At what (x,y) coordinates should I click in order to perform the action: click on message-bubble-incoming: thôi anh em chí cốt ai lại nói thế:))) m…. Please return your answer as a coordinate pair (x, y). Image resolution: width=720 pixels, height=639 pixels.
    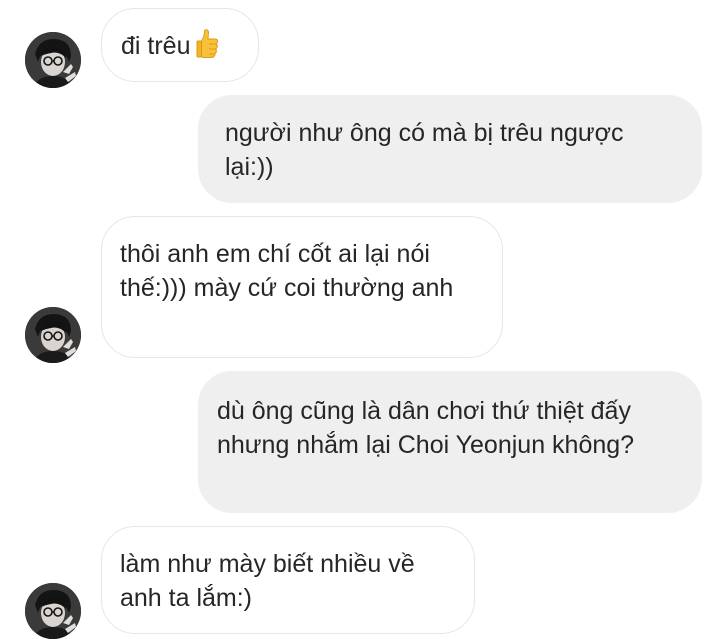
    Looking at the image, I should click on (302, 287).